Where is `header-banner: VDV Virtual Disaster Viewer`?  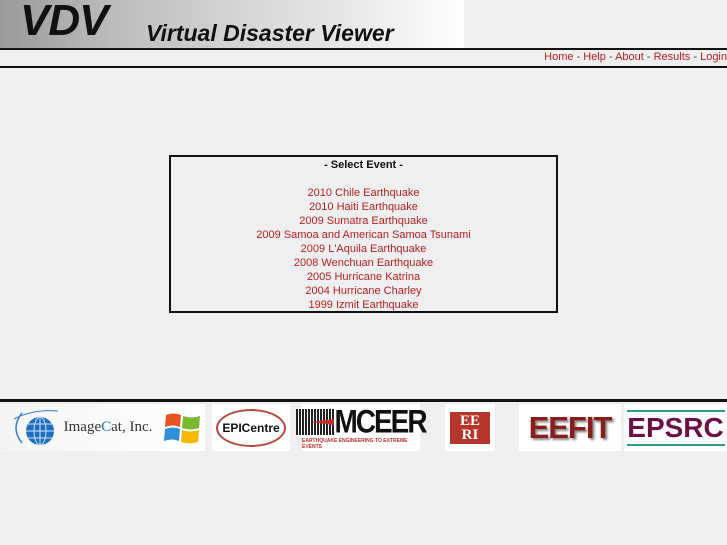 header-banner: VDV Virtual Disaster Viewer is located at coordinates (232, 24).